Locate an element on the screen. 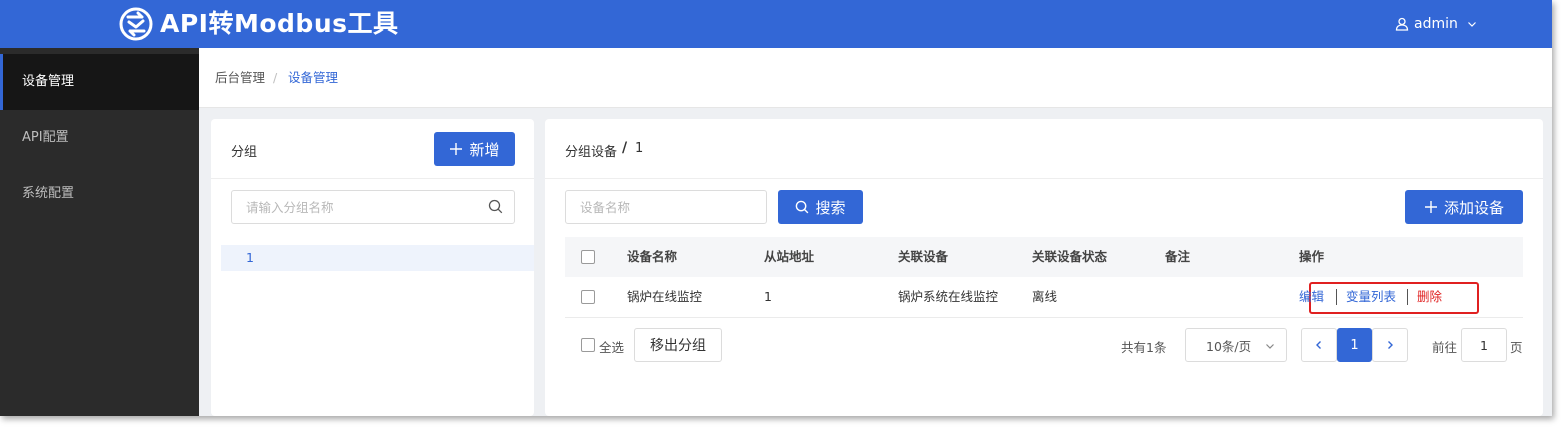  group-panel: 分组 新增 1 is located at coordinates (372, 267).